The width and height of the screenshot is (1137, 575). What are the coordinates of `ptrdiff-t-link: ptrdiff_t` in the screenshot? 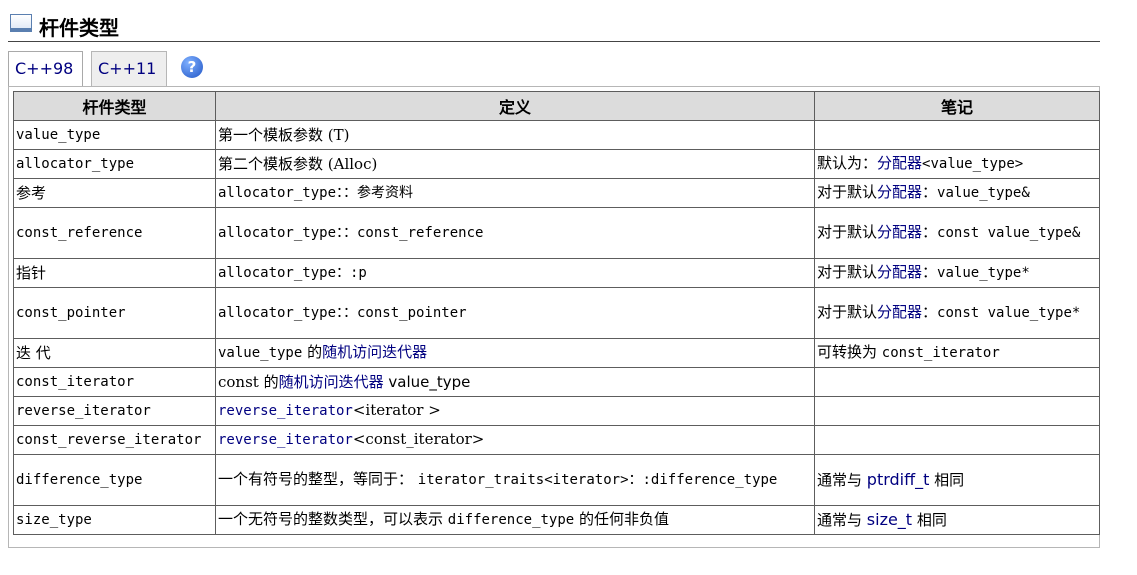 It's located at (898, 479).